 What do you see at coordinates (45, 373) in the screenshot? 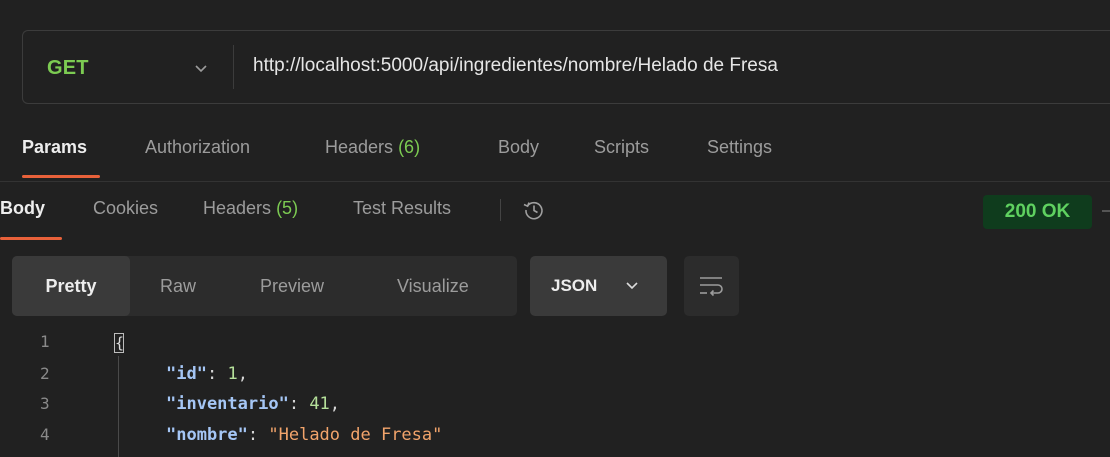
I see `line-number: 2` at bounding box center [45, 373].